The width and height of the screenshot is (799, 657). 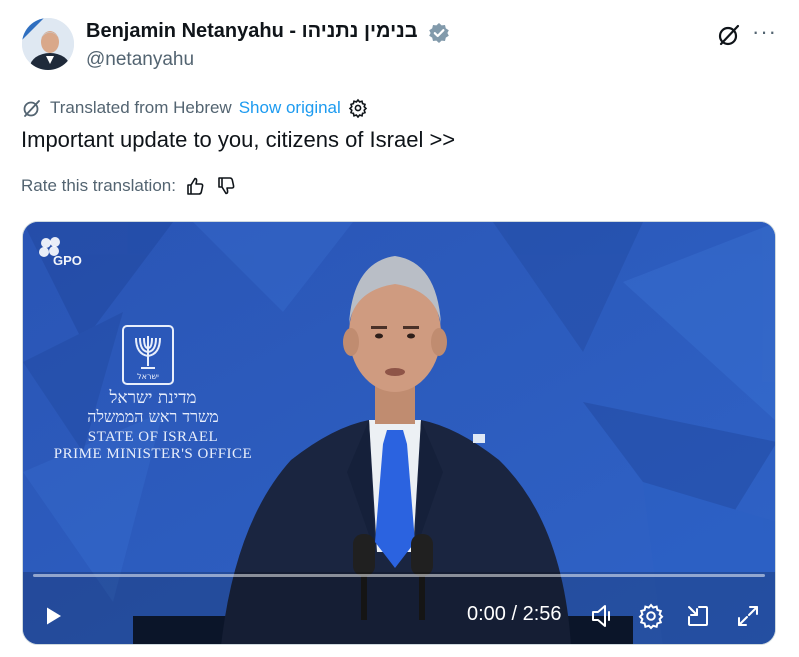 What do you see at coordinates (98, 185) in the screenshot?
I see `rate-translation-label: Rate this translation:` at bounding box center [98, 185].